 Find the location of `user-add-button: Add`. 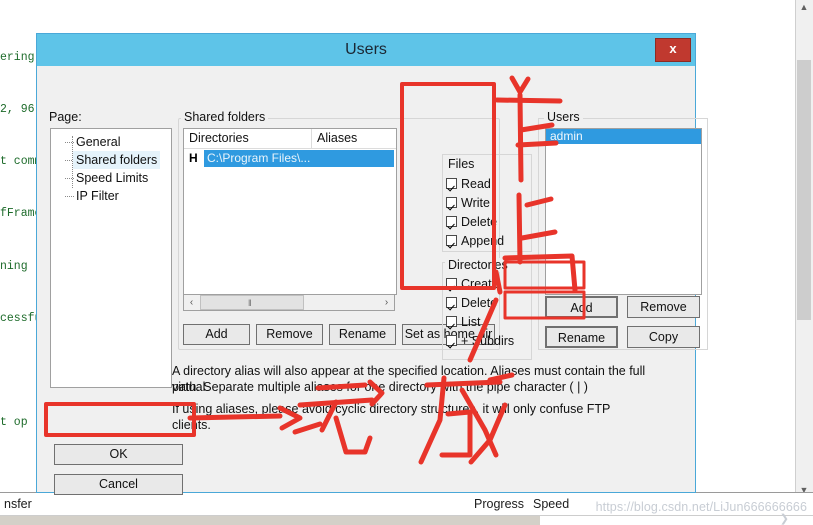

user-add-button: Add is located at coordinates (581, 307).